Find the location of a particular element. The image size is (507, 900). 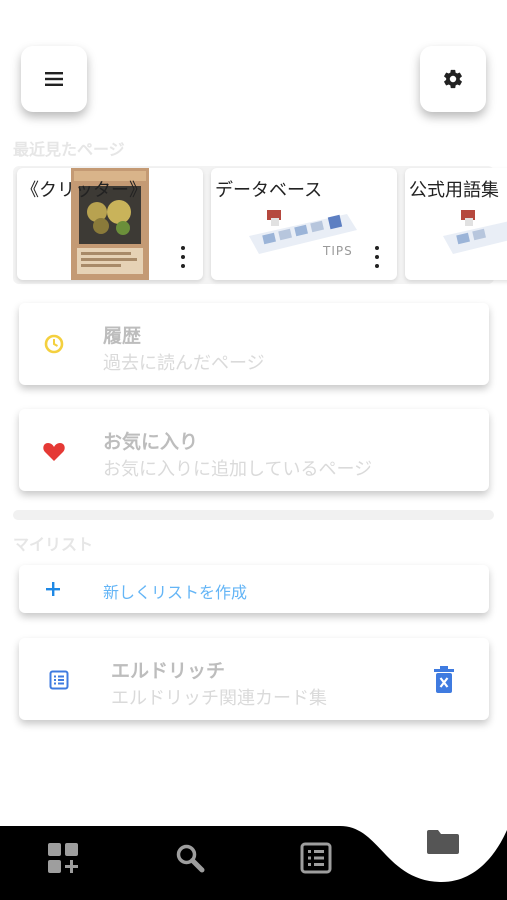

clock-icon is located at coordinates (54, 344).